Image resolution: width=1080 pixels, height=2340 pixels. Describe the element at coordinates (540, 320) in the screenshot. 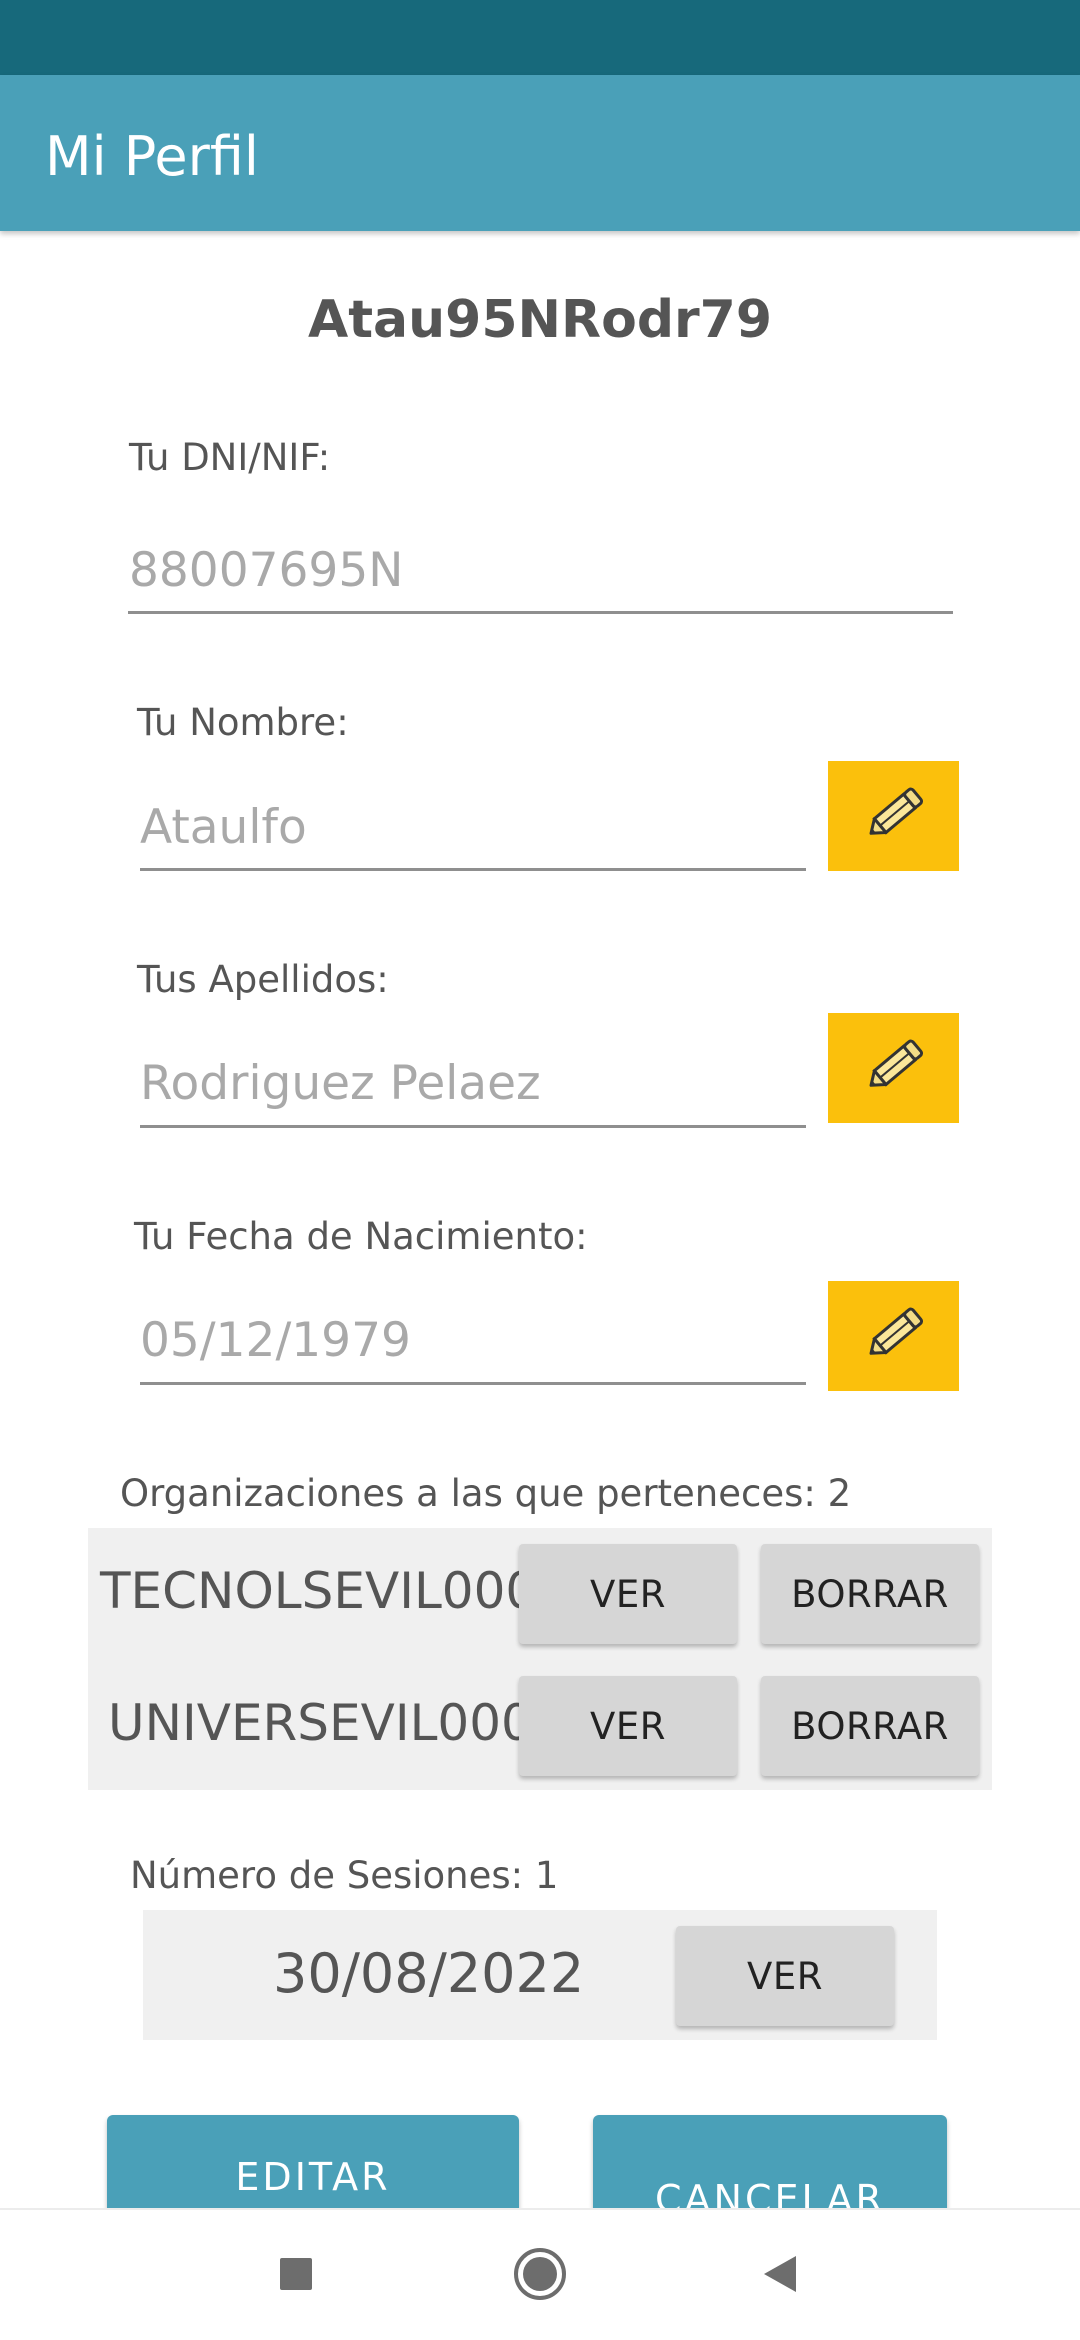

I see `username-heading: Atau95NRodr79` at that location.